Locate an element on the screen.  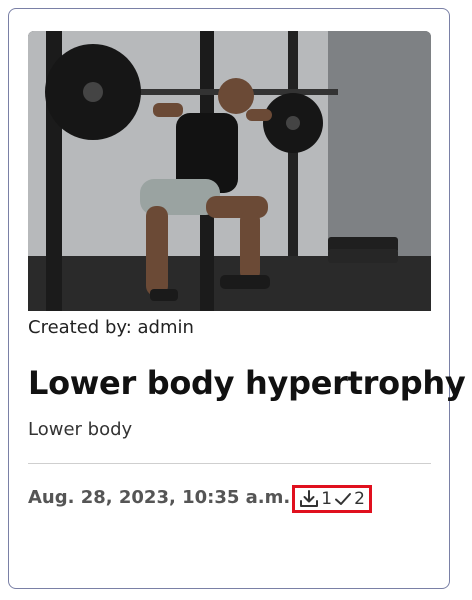
download-count: 1 is located at coordinates (327, 499).